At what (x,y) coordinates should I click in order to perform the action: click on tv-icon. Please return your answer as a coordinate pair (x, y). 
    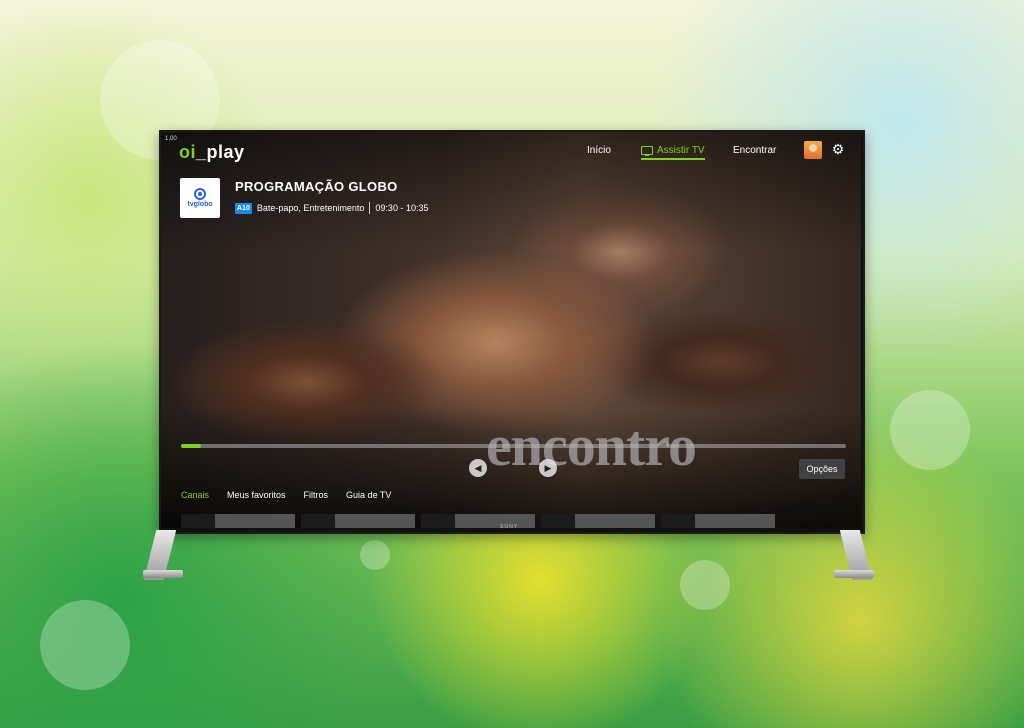
    Looking at the image, I should click on (647, 151).